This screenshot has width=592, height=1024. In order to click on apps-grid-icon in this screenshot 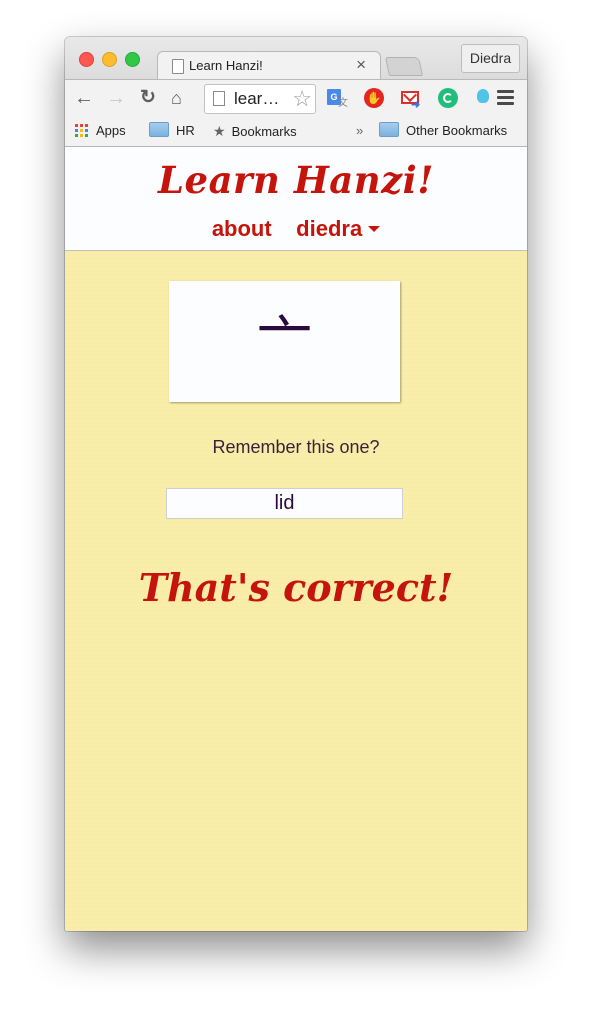, I will do `click(82, 130)`.